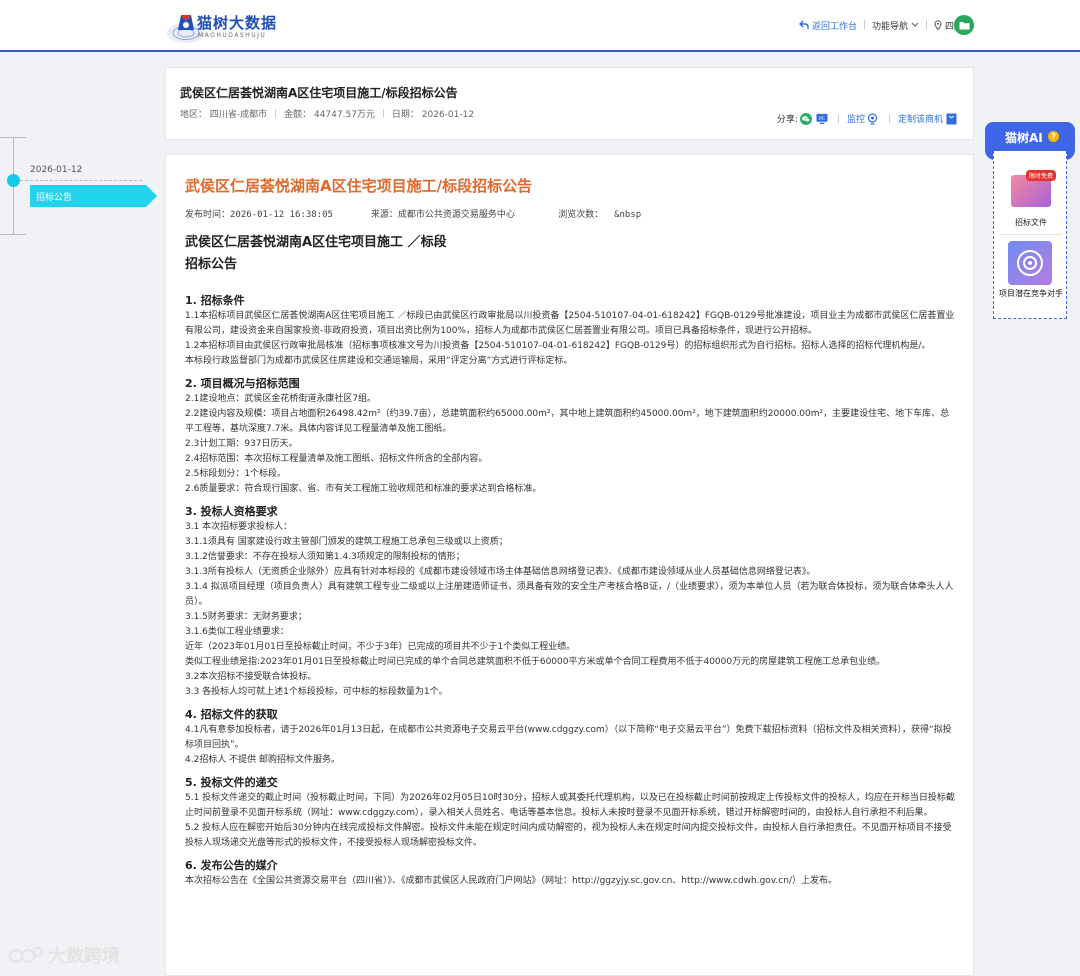  I want to click on section-paragraph: 2.3计划工期：937日历天。, so click(241, 444).